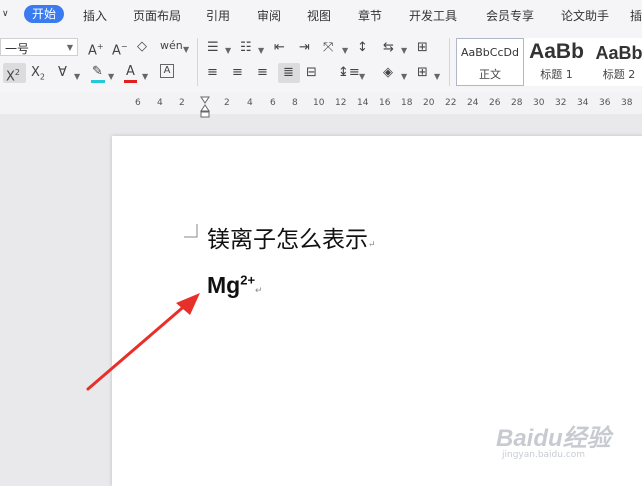 The width and height of the screenshot is (642, 486). What do you see at coordinates (349, 73) in the screenshot?
I see `line-spacing-icon: ↨≡` at bounding box center [349, 73].